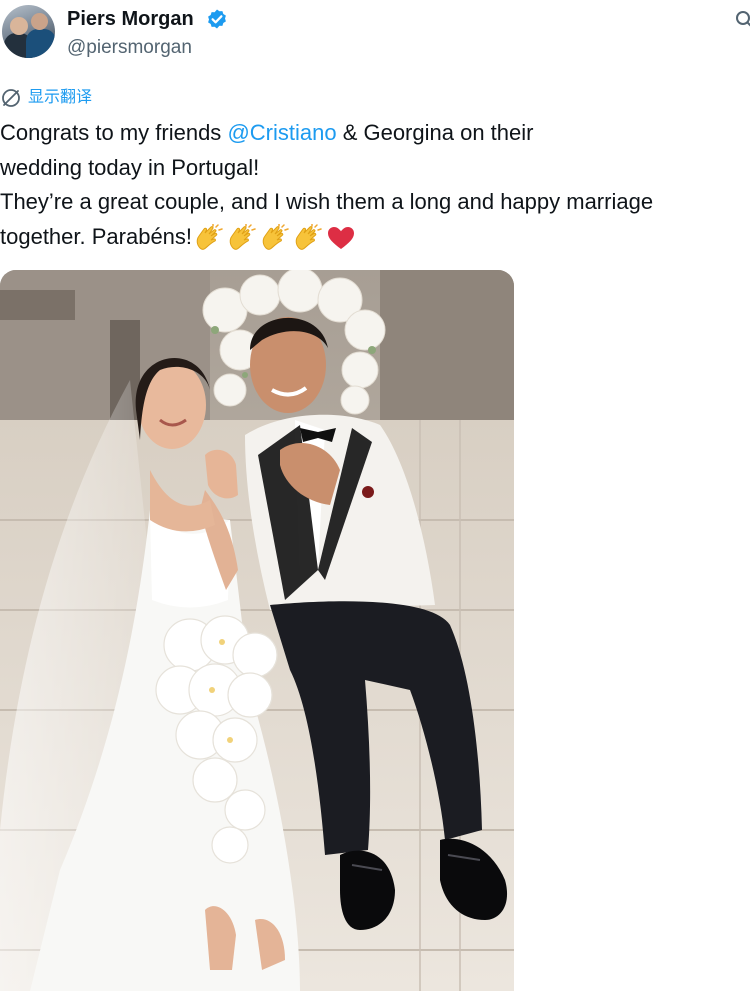  I want to click on mention-link: @Cristiano, so click(281, 132).